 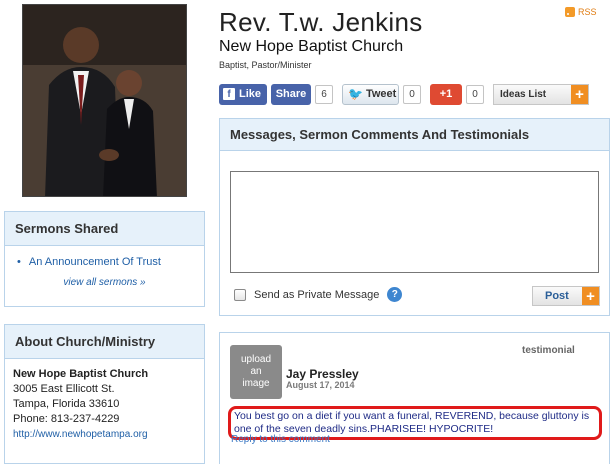 What do you see at coordinates (104, 342) in the screenshot?
I see `about-church-header: About Church/Ministry` at bounding box center [104, 342].